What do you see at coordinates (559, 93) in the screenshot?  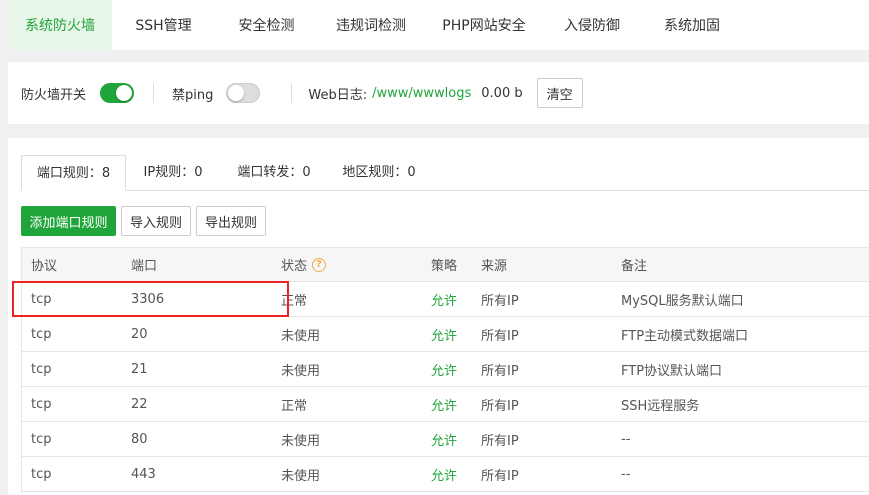 I see `clear-log-button: 清空` at bounding box center [559, 93].